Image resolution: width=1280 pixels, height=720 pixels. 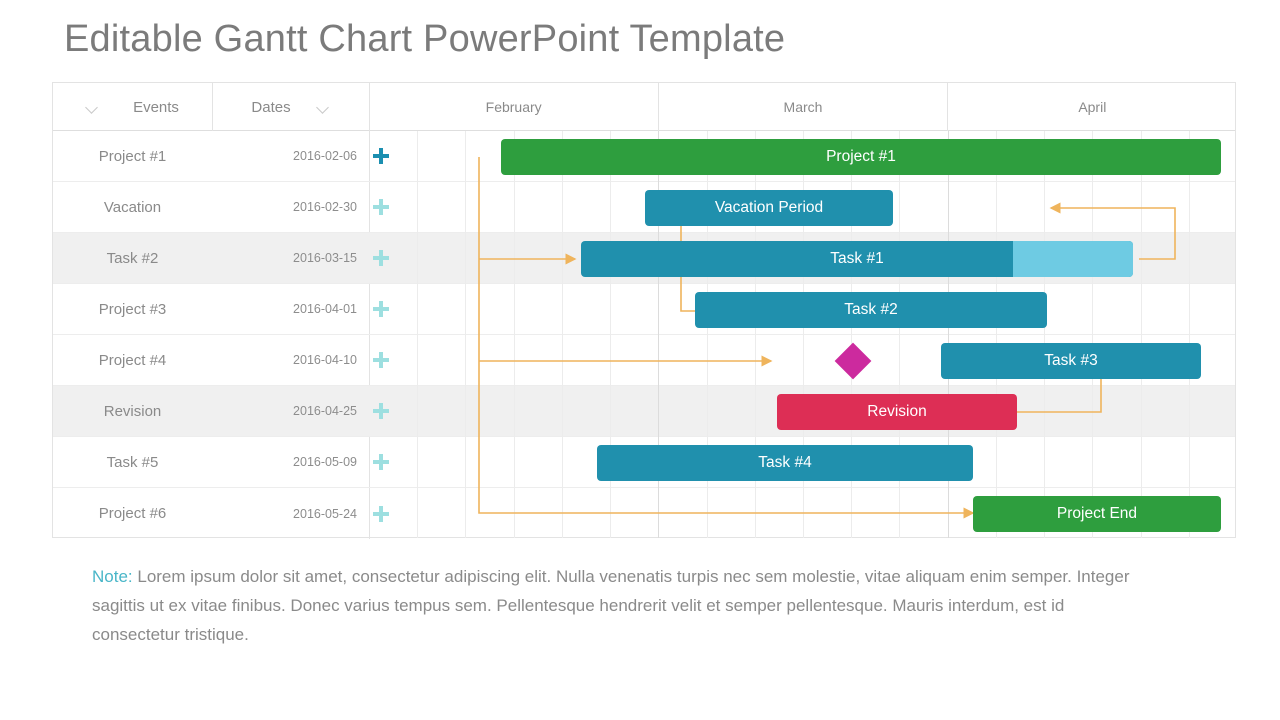 I want to click on gantt-bar-remaining-segment, so click(x=1073, y=258).